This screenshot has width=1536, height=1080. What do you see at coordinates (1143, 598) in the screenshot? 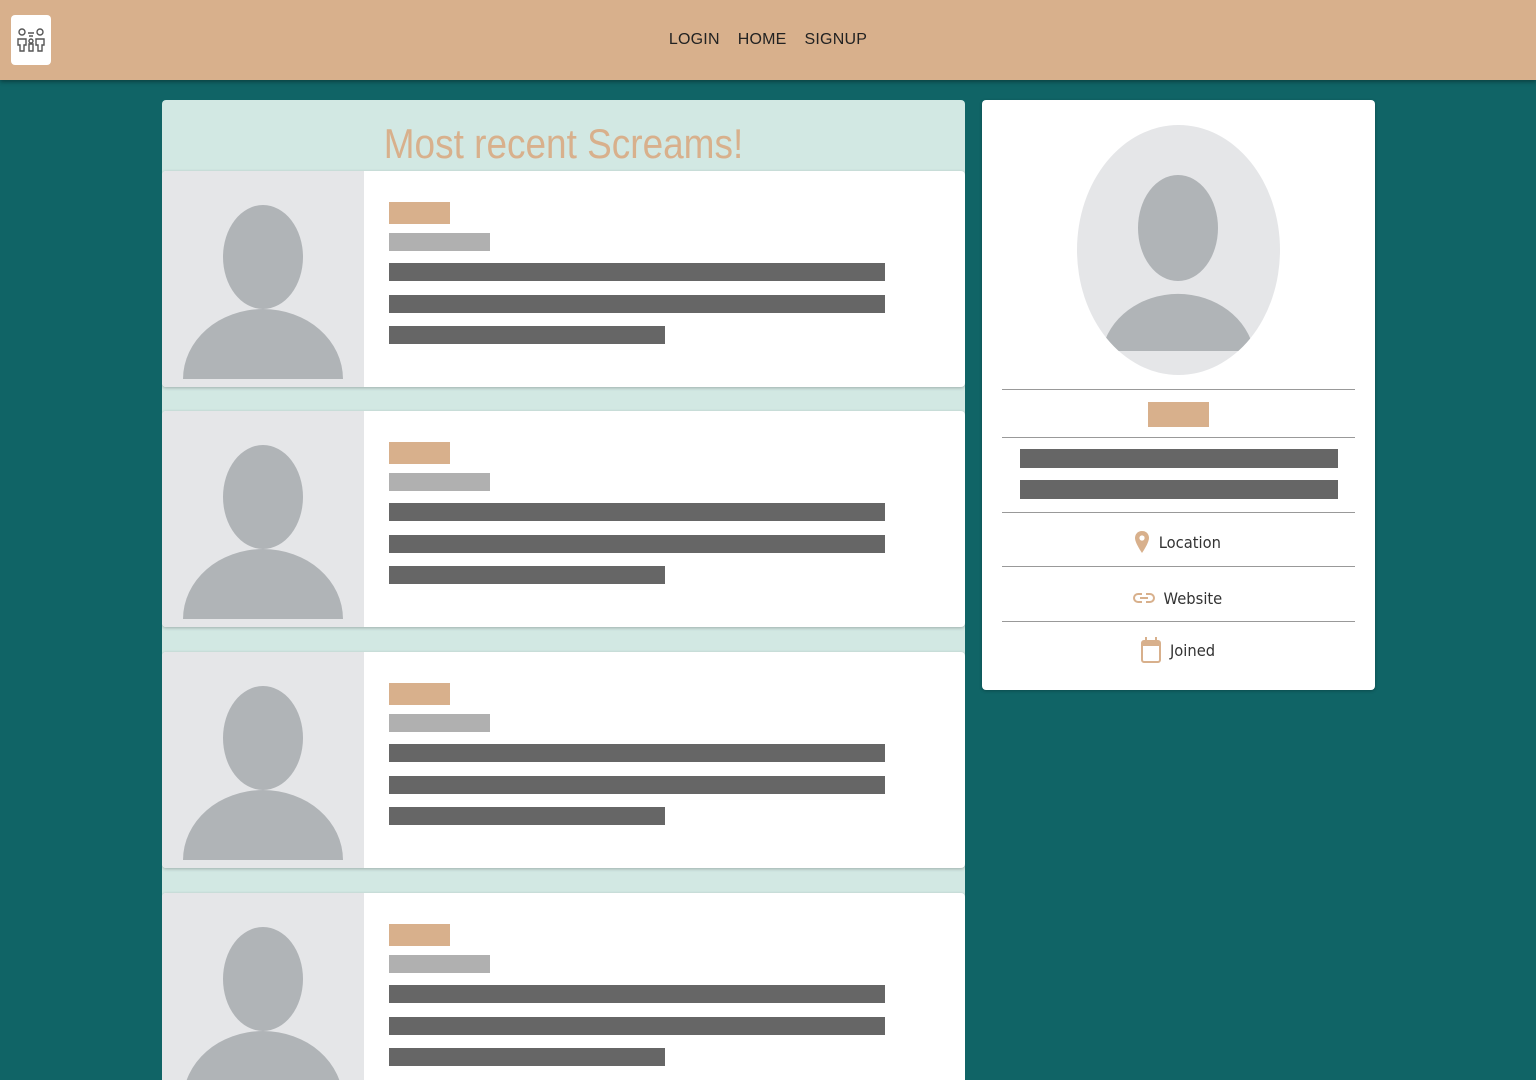
I see `link-icon` at bounding box center [1143, 598].